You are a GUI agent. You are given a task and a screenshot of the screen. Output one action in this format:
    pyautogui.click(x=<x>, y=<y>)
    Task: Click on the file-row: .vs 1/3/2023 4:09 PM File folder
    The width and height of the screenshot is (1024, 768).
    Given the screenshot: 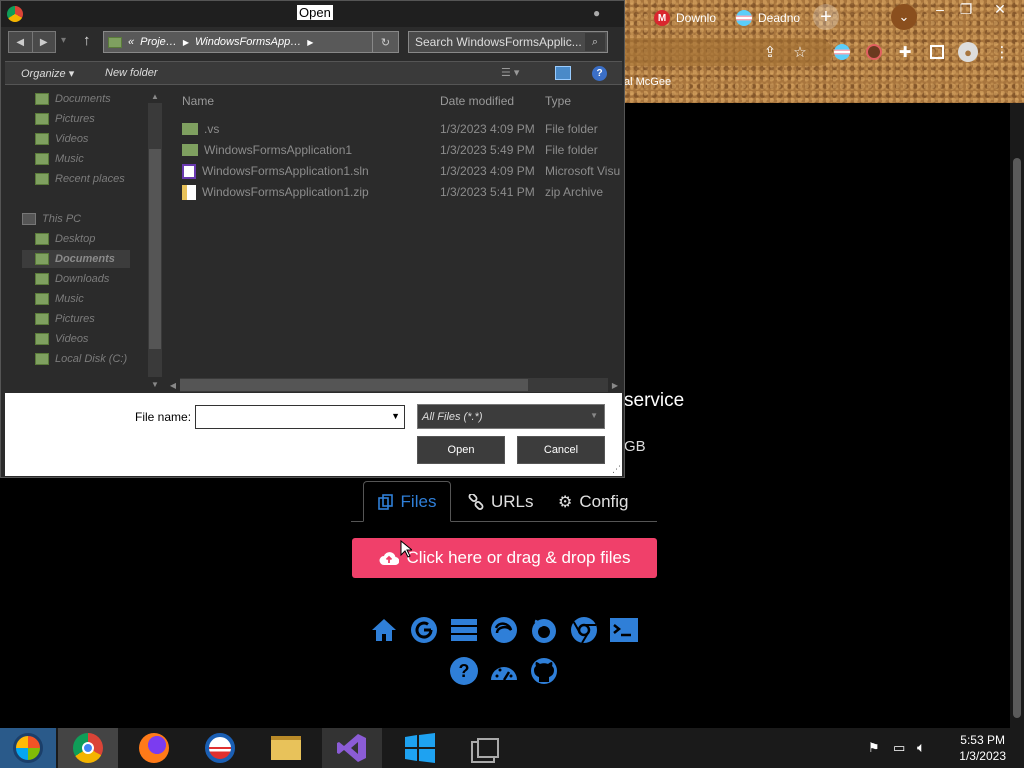 What is the action you would take?
    pyautogui.click(x=403, y=129)
    